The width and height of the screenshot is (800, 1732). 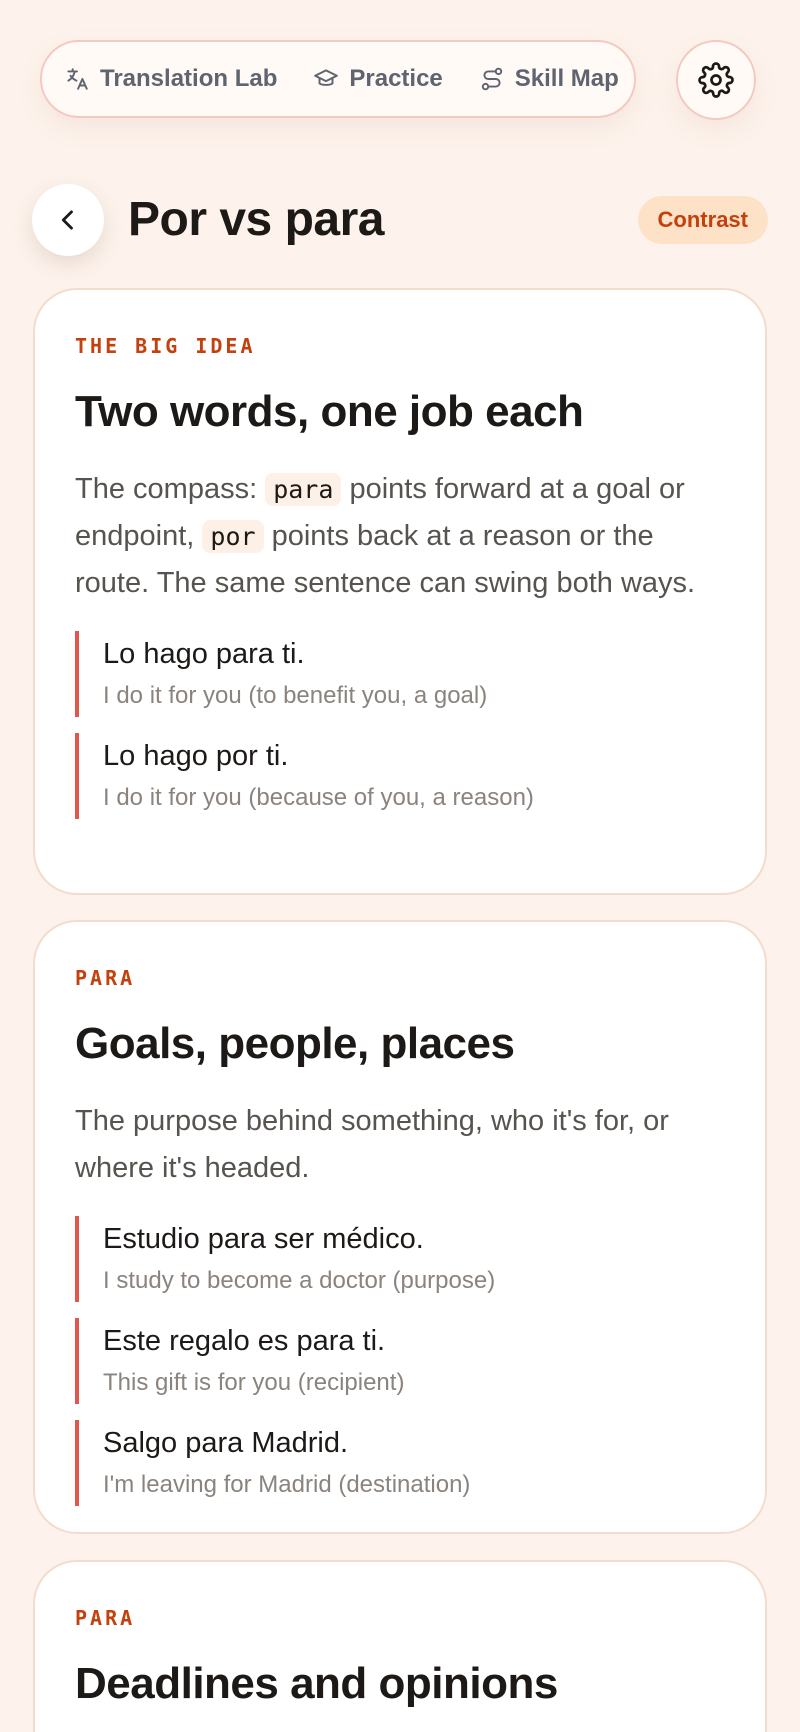 What do you see at coordinates (226, 1443) in the screenshot?
I see `example-spanish: Salgo para Madrid.` at bounding box center [226, 1443].